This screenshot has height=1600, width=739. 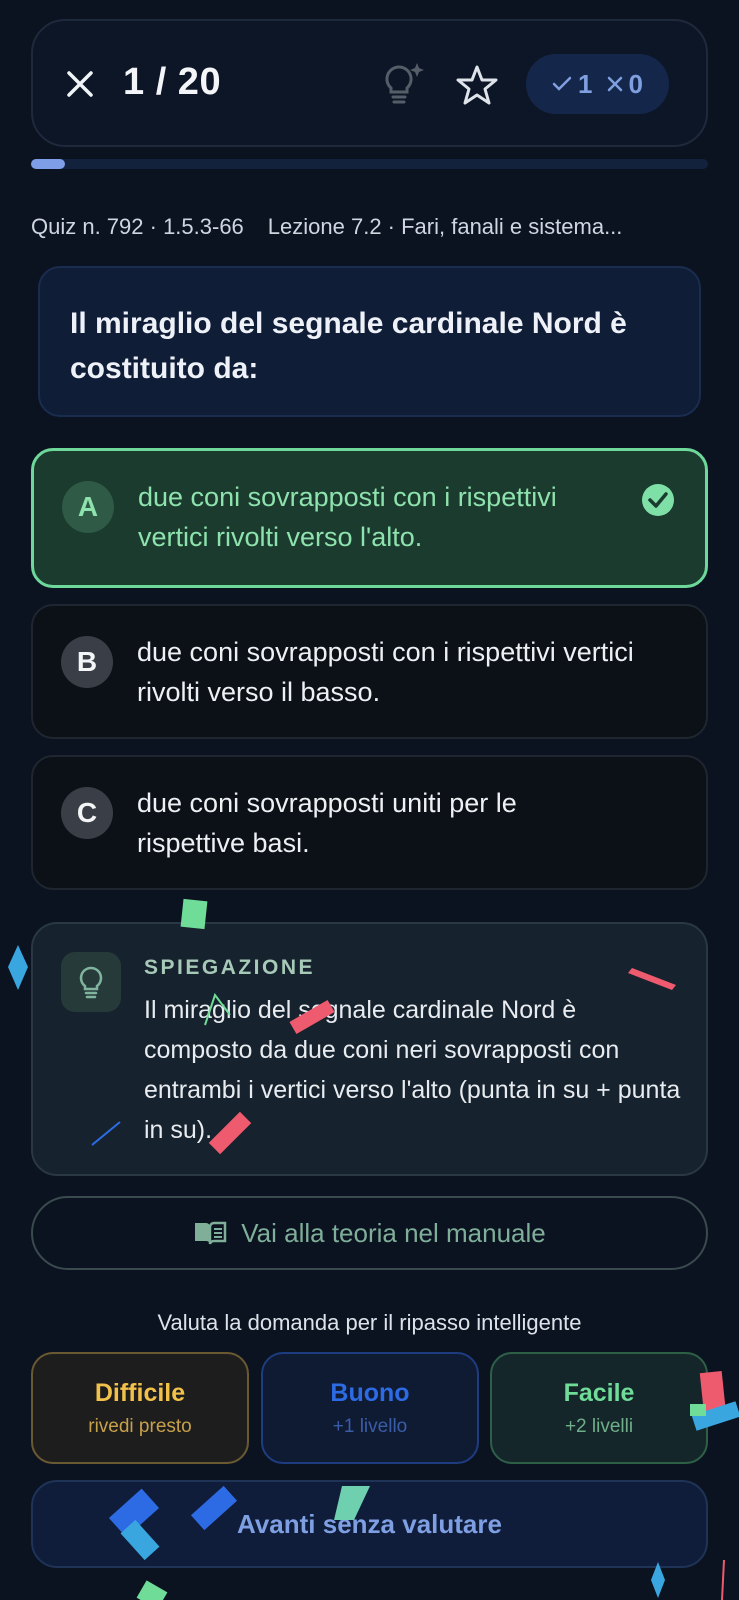 I want to click on lightbulb-sparkle-icon, so click(x=404, y=83).